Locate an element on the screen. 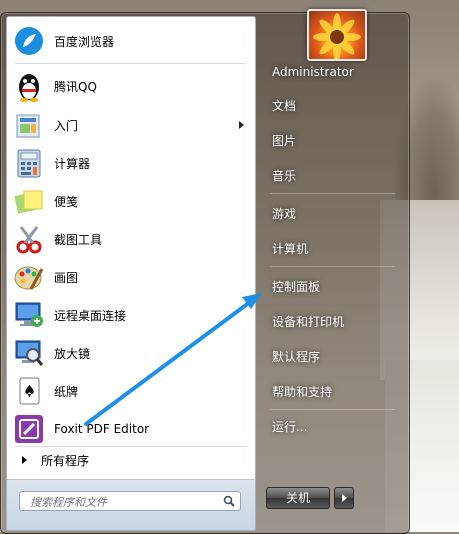  solitaire-icon is located at coordinates (29, 391).